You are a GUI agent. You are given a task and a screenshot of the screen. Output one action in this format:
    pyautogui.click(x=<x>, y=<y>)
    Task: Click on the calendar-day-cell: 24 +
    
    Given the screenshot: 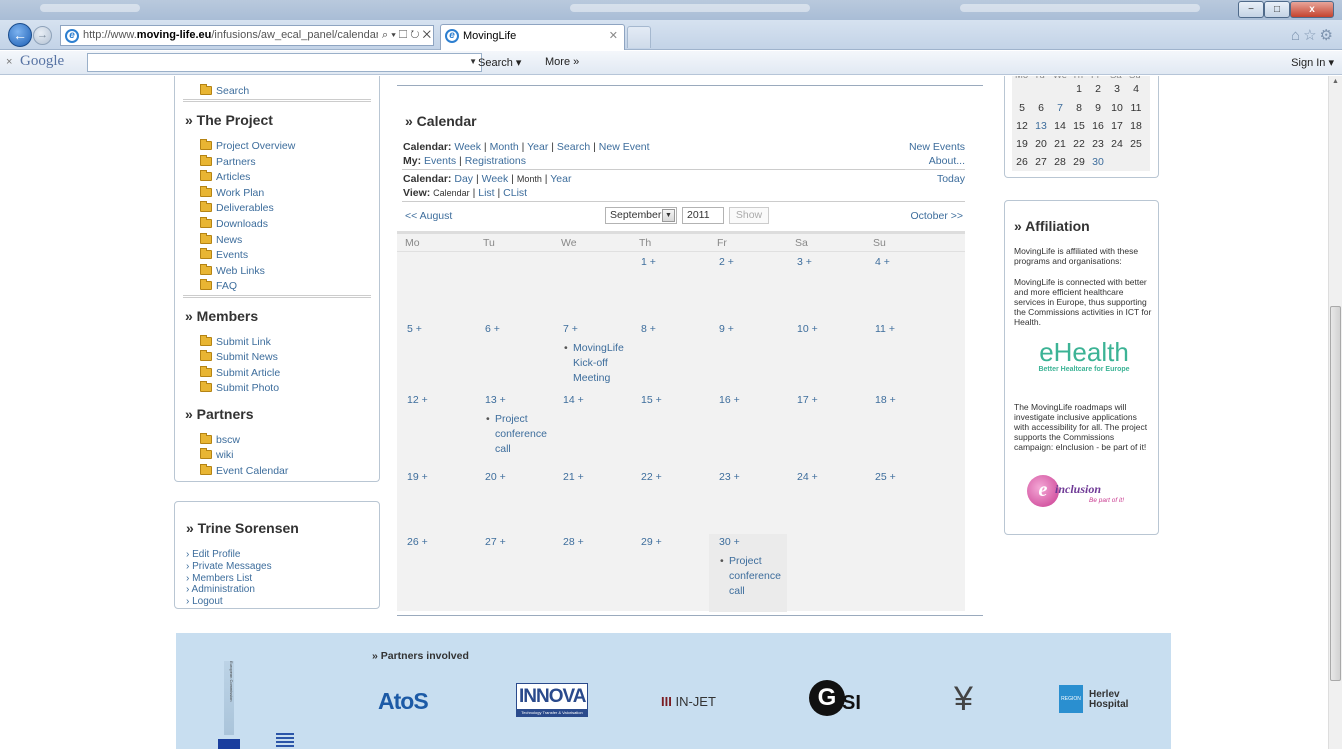 What is the action you would take?
    pyautogui.click(x=826, y=509)
    